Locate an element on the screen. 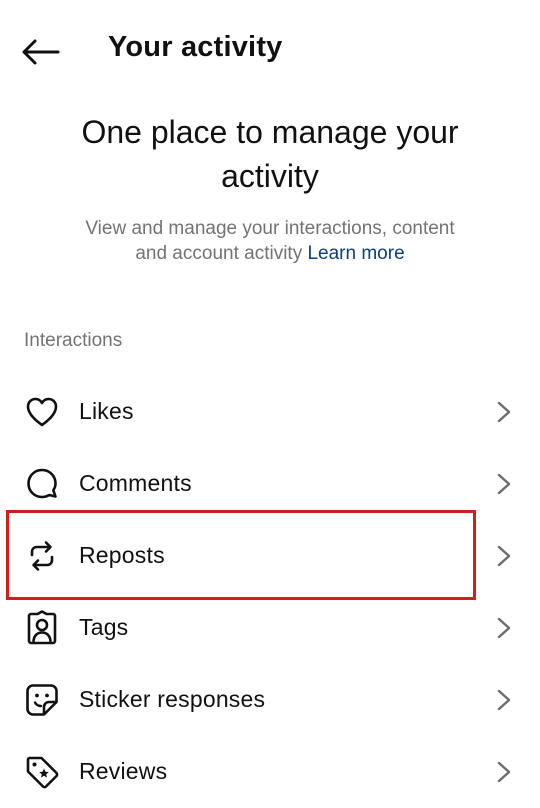  list-item-tags: Tags is located at coordinates (270, 628).